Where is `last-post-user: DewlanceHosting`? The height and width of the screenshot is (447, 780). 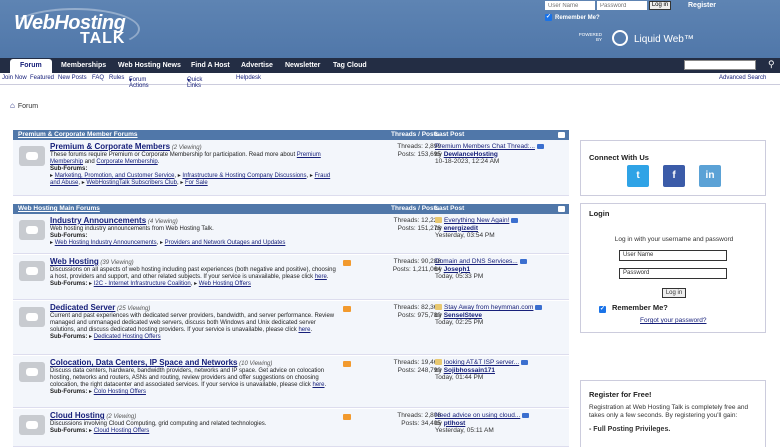 last-post-user: DewlanceHosting is located at coordinates (471, 154).